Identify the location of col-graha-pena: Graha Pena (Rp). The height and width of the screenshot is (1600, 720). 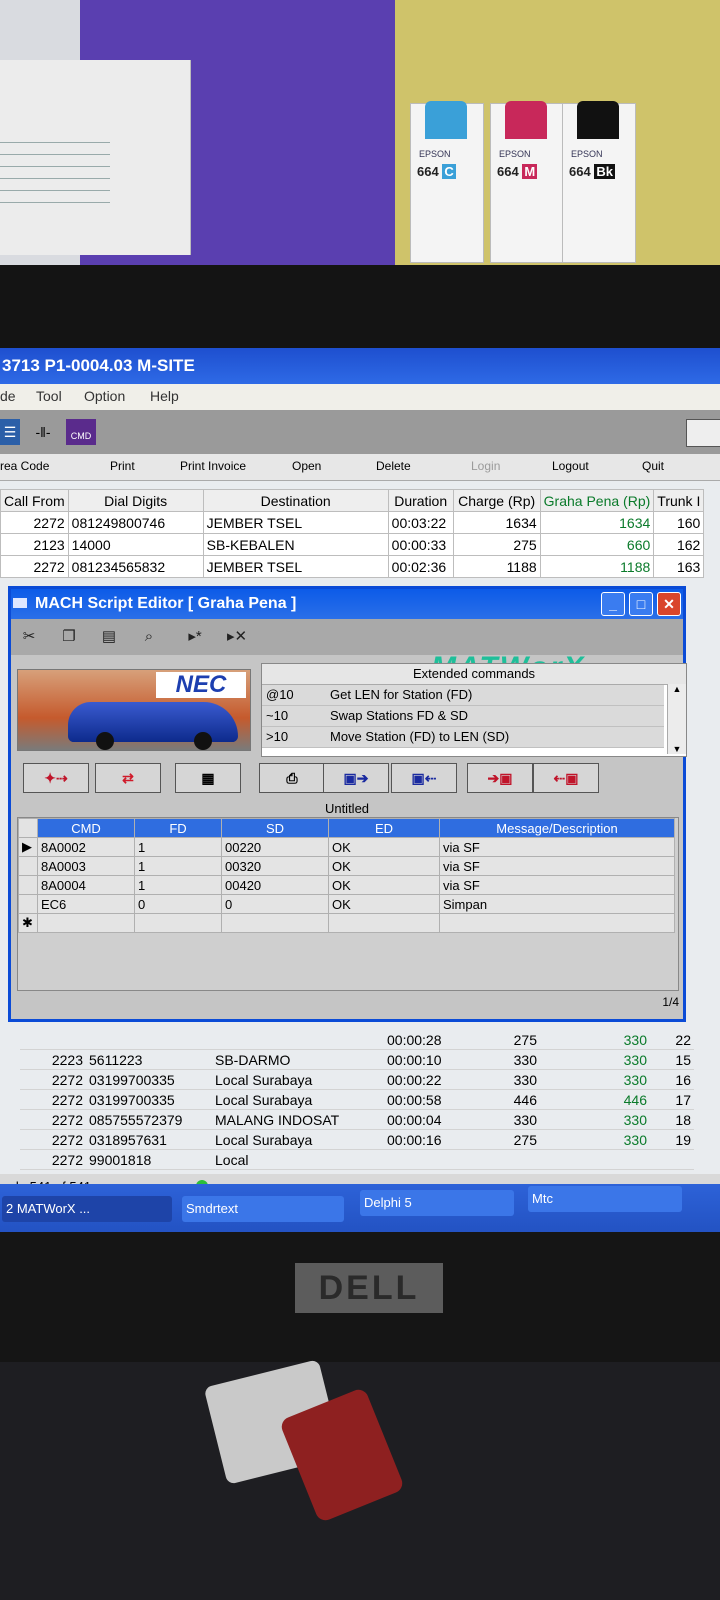
(597, 500).